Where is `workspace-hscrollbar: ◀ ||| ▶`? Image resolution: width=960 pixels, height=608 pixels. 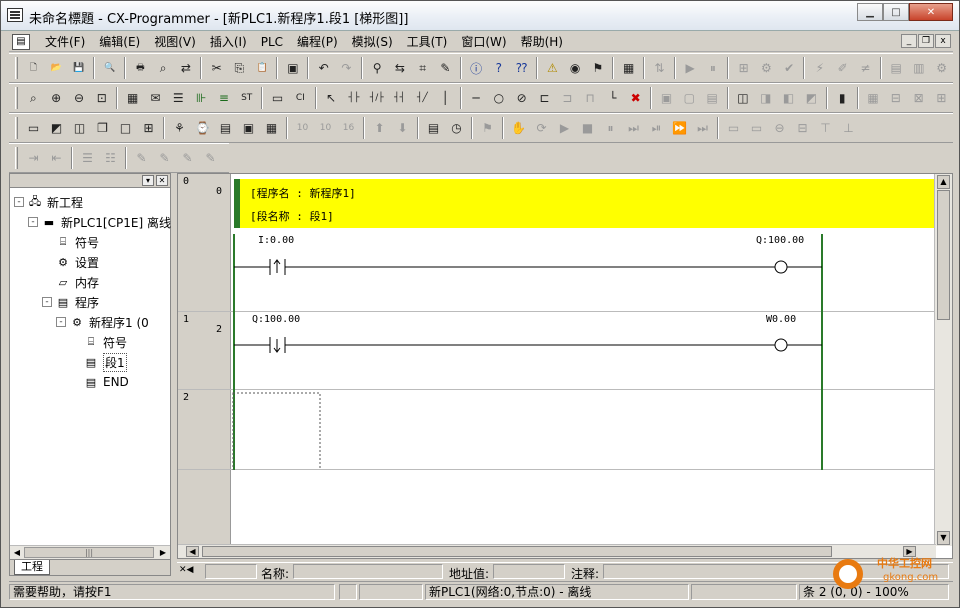 workspace-hscrollbar: ◀ ||| ▶ is located at coordinates (90, 552).